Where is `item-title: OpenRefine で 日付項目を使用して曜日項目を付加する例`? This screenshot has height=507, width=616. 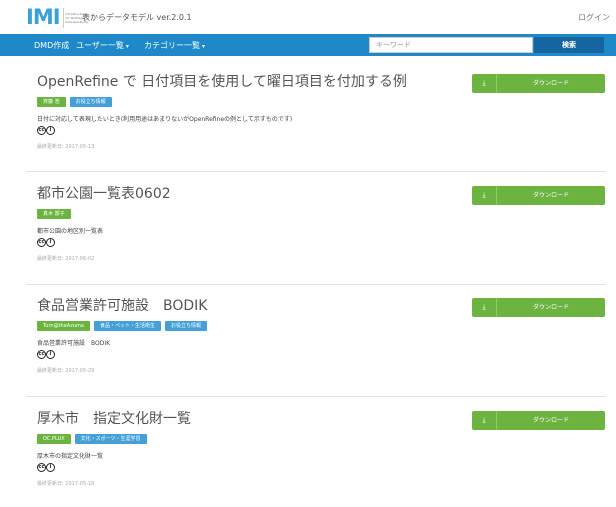 item-title: OpenRefine で 日付項目を使用して曜日項目を付加する例 is located at coordinates (222, 81).